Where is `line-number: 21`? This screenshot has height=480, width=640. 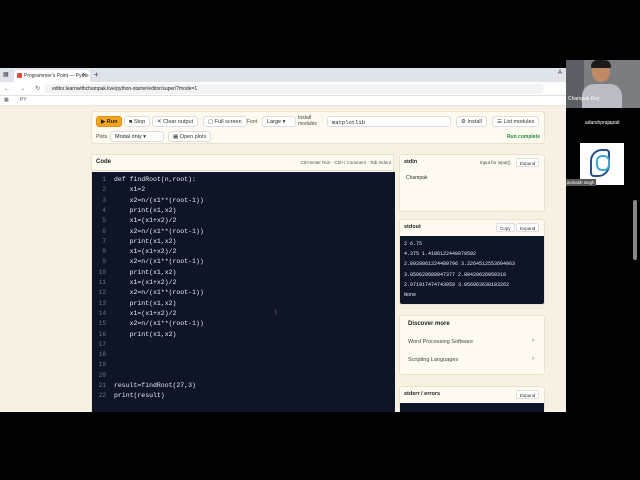 line-number: 21 is located at coordinates (102, 385).